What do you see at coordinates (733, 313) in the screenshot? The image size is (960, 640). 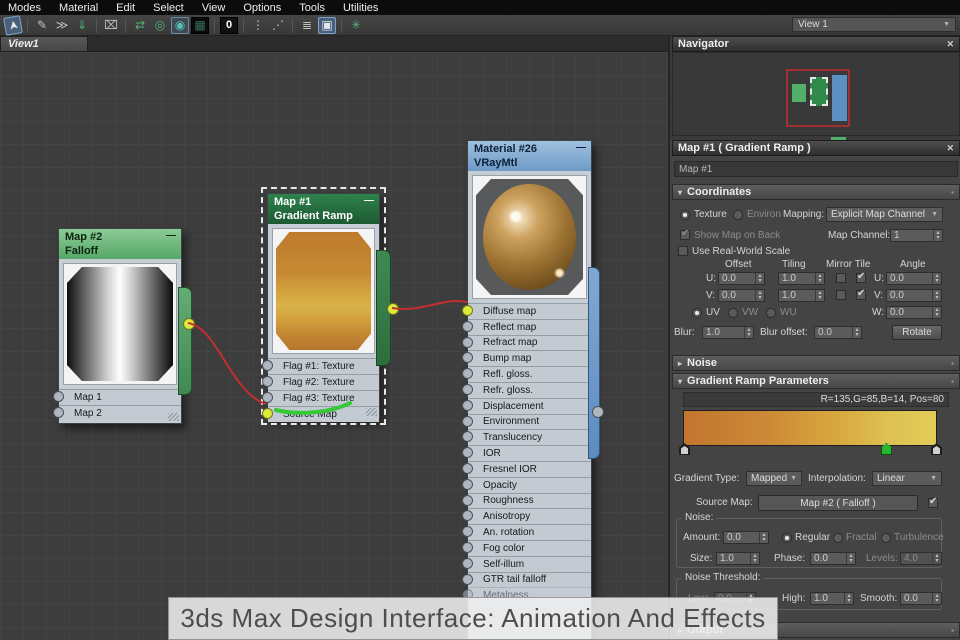 I see `vw-radio` at bounding box center [733, 313].